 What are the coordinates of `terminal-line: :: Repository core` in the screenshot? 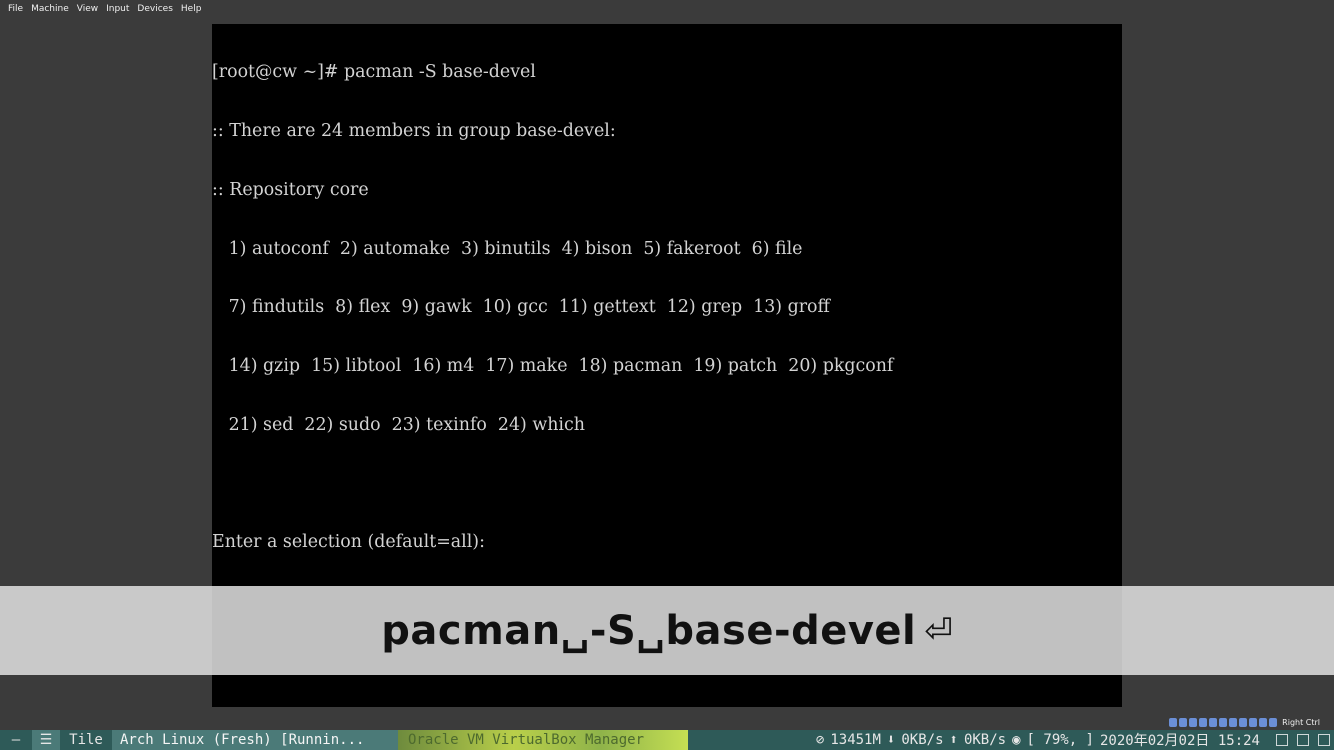 It's located at (290, 189).